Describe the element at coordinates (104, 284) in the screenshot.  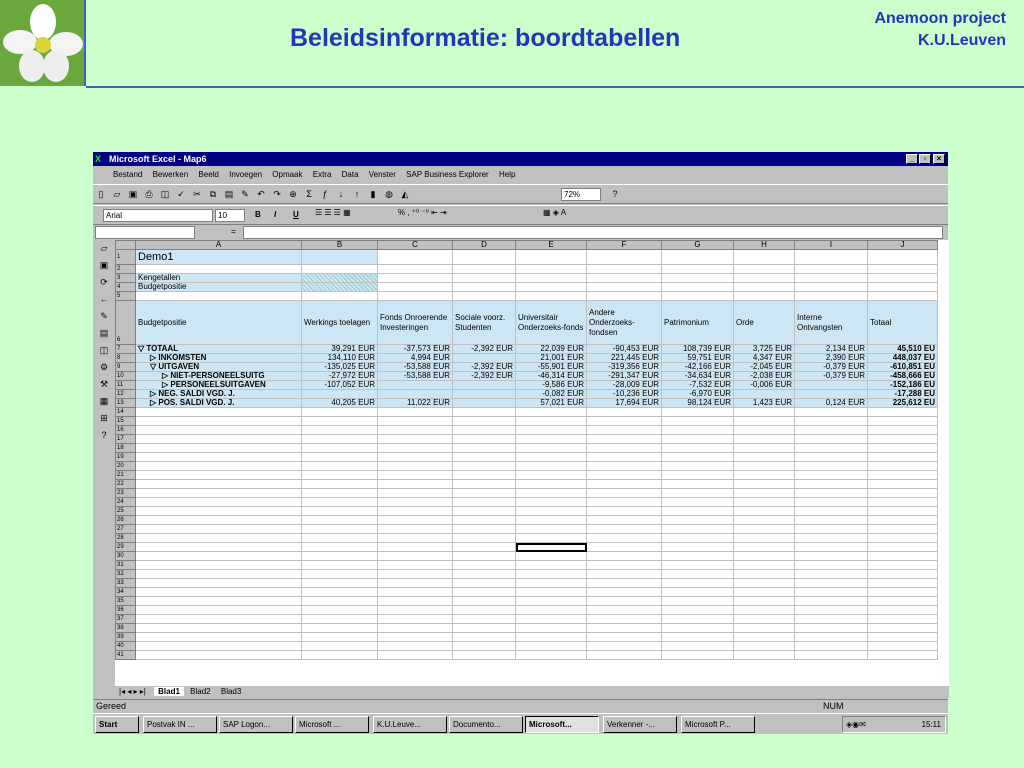
I see `refresh-icon: ⟳` at that location.